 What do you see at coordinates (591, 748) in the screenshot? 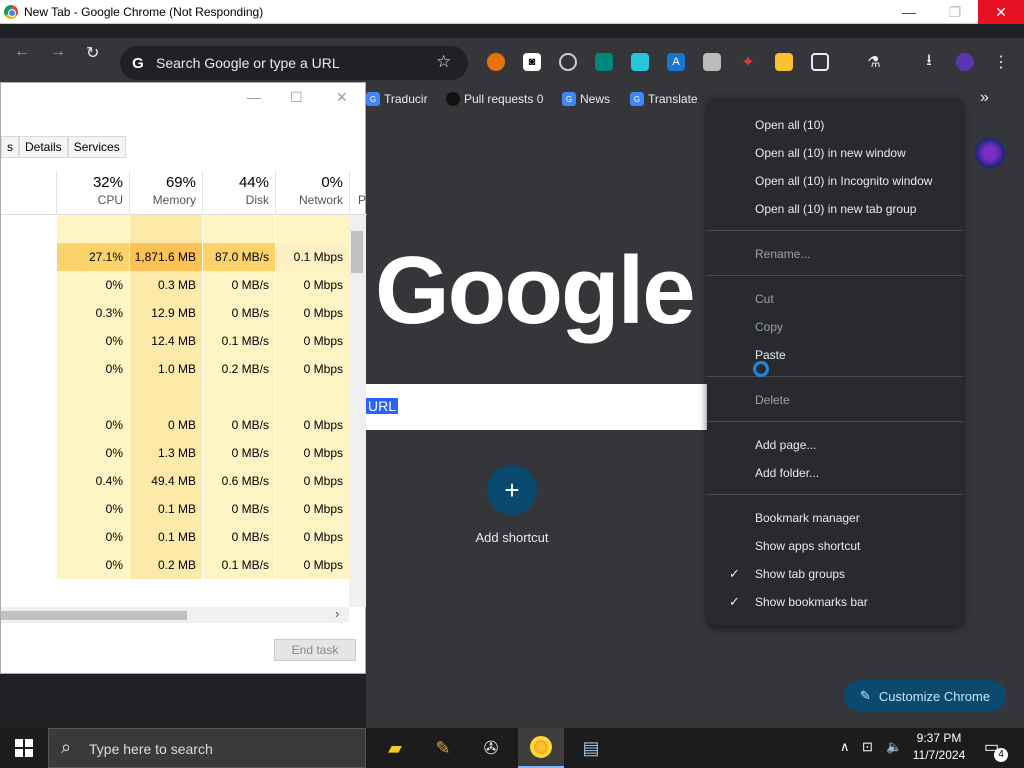
I see `task-manager-taskbar-icon: ▤` at bounding box center [591, 748].